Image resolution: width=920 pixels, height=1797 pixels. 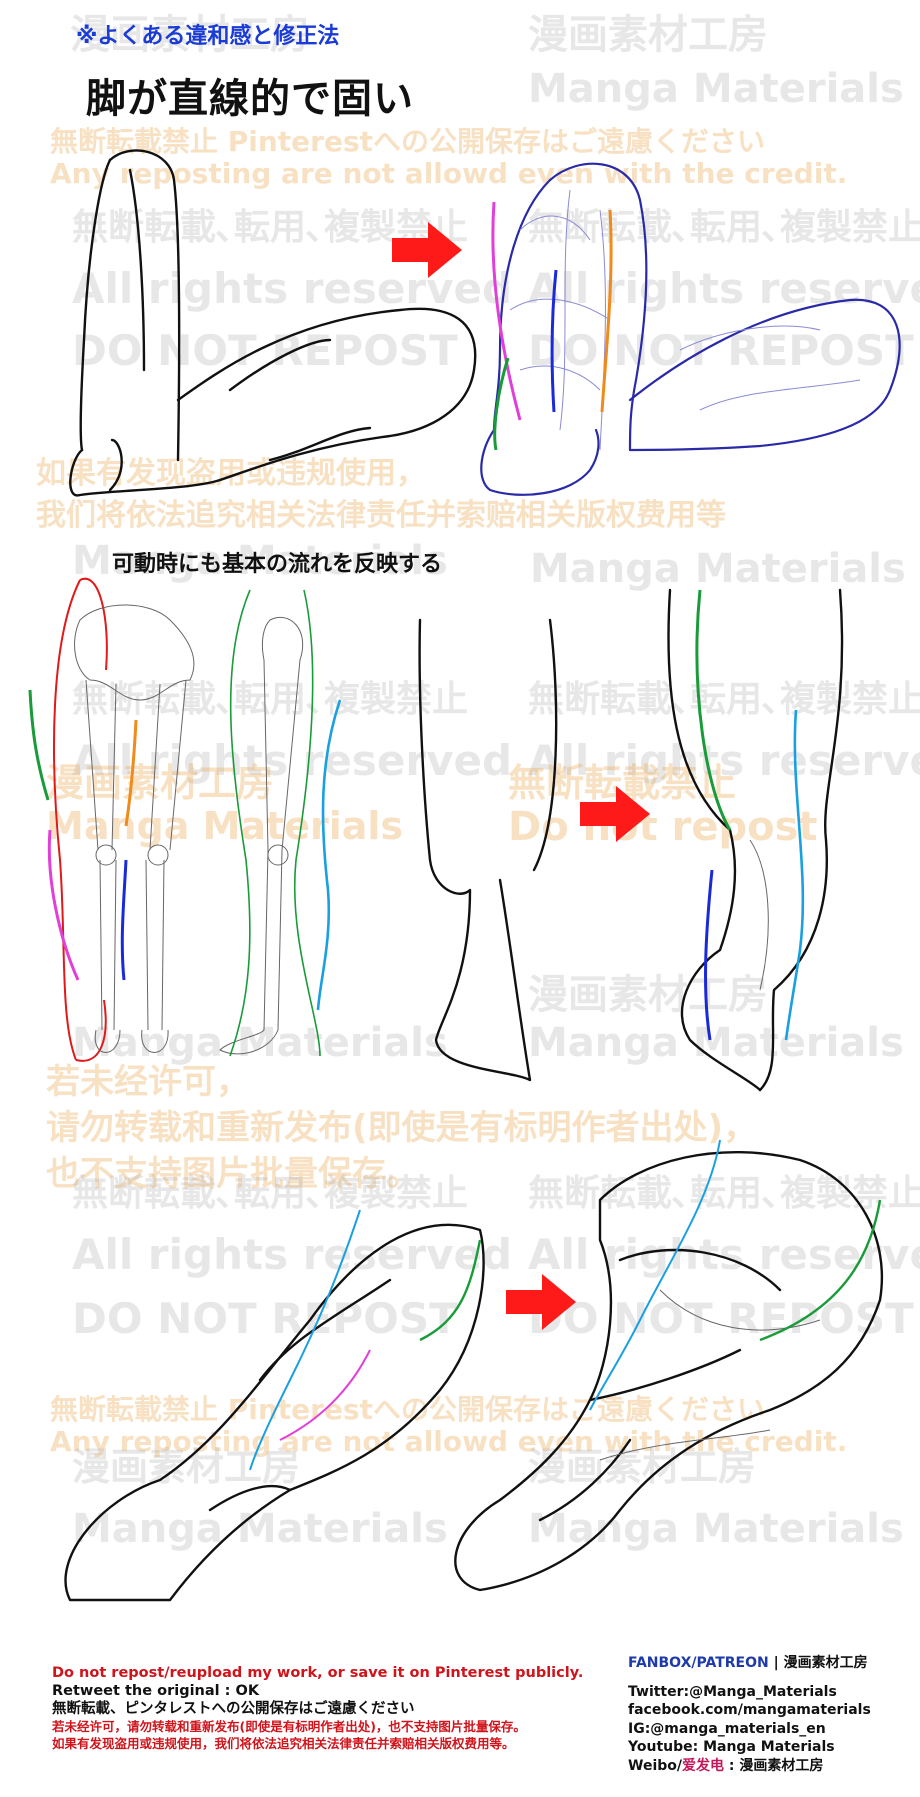 I want to click on instagram-link: IG:@manga_materials_en, so click(x=749, y=1729).